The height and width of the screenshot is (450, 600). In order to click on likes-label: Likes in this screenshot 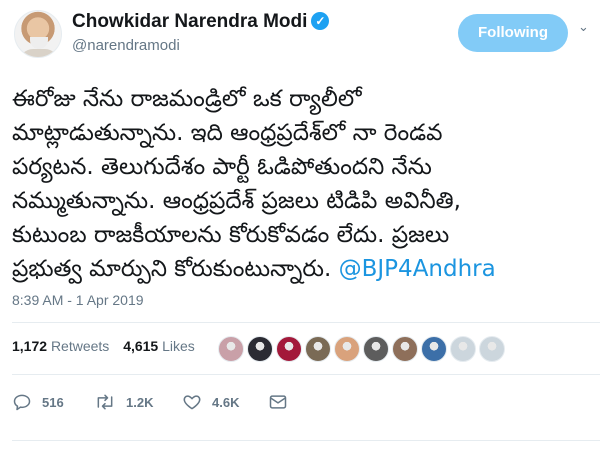, I will do `click(178, 346)`.